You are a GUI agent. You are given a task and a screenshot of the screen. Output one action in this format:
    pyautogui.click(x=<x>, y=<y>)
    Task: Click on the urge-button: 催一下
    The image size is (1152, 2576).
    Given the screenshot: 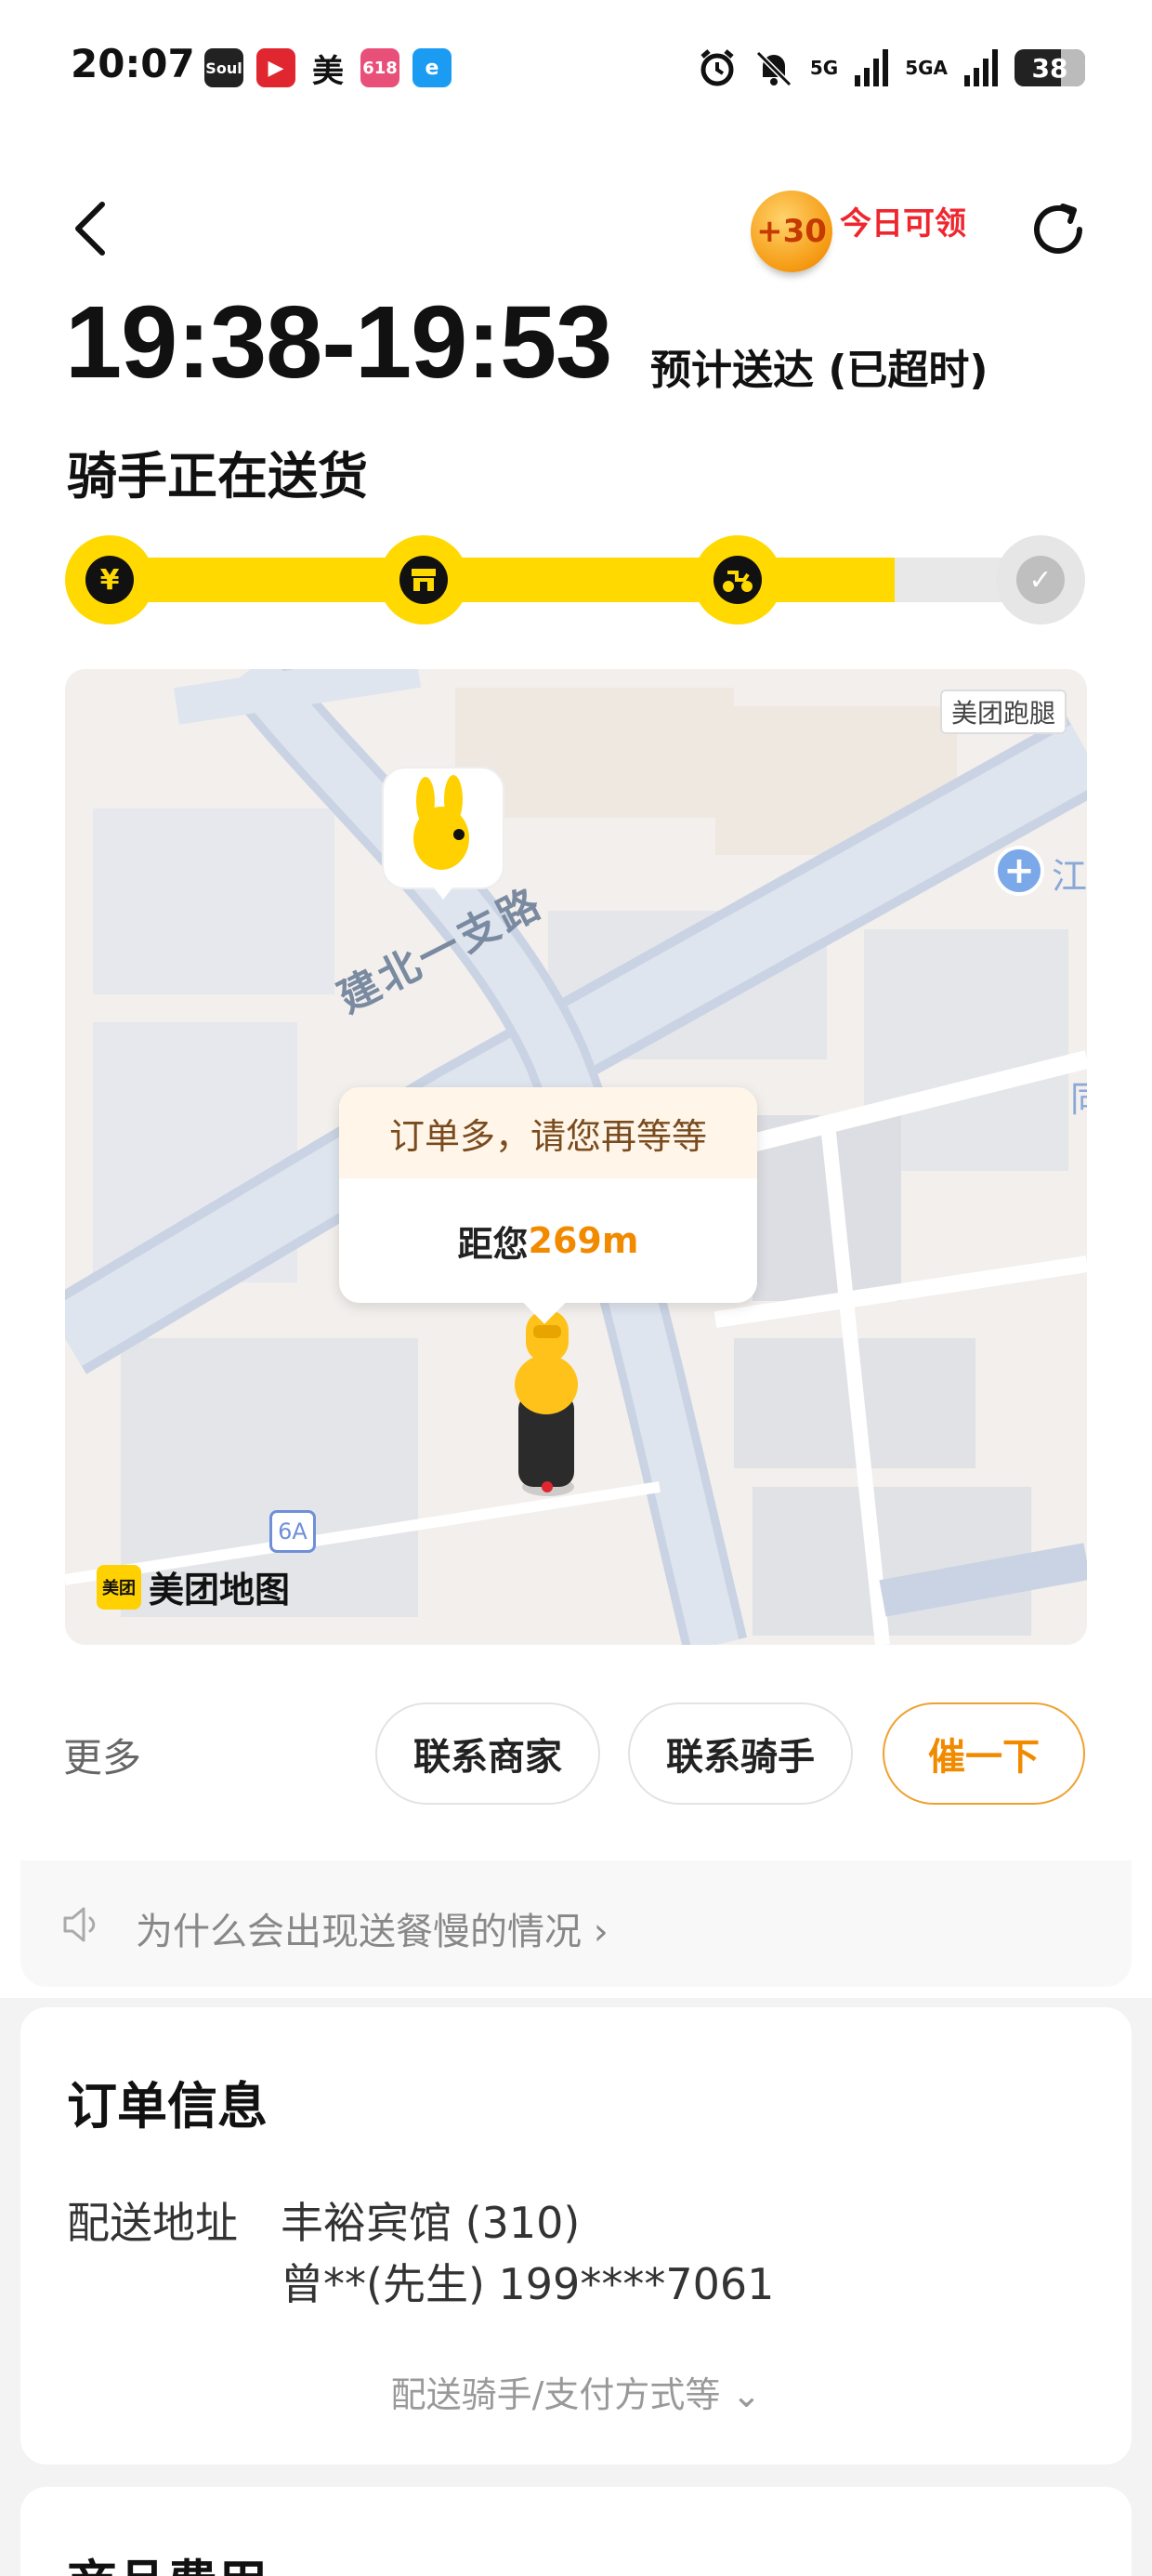 What is the action you would take?
    pyautogui.click(x=984, y=1753)
    